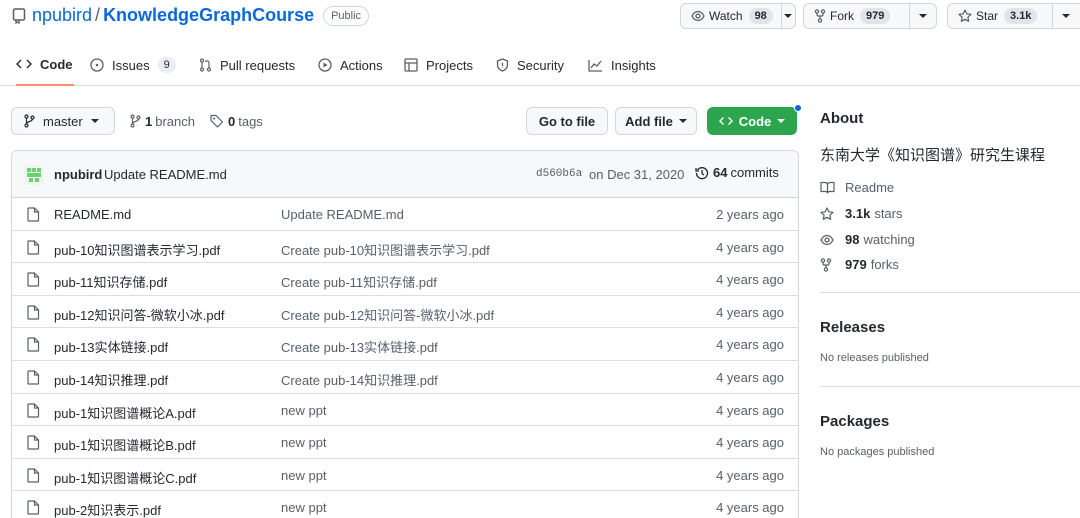 Image resolution: width=1080 pixels, height=518 pixels. I want to click on watch-button: Watch 98, so click(738, 16).